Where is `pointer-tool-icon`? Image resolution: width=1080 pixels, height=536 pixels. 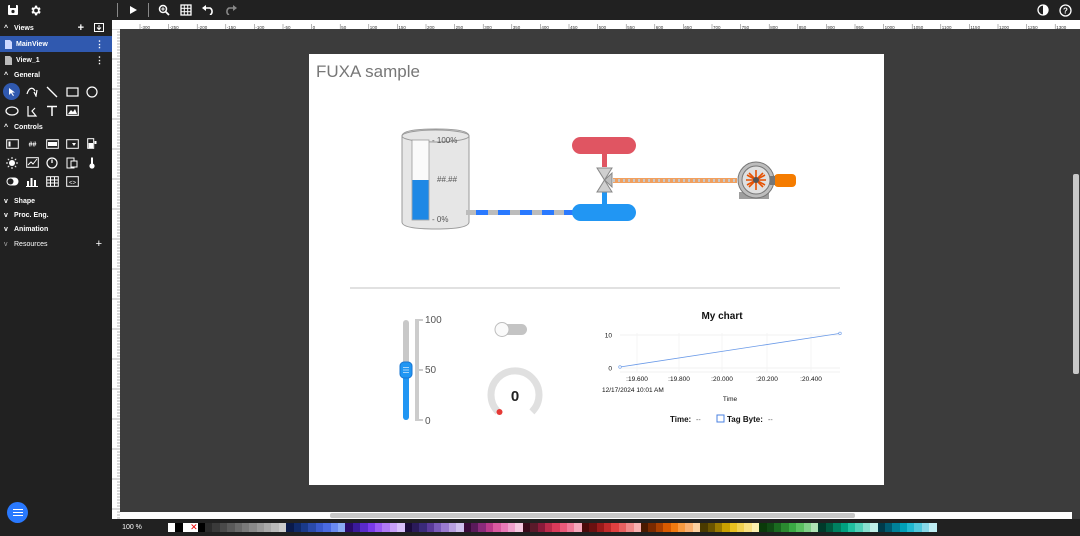
pointer-tool-icon is located at coordinates (11, 91).